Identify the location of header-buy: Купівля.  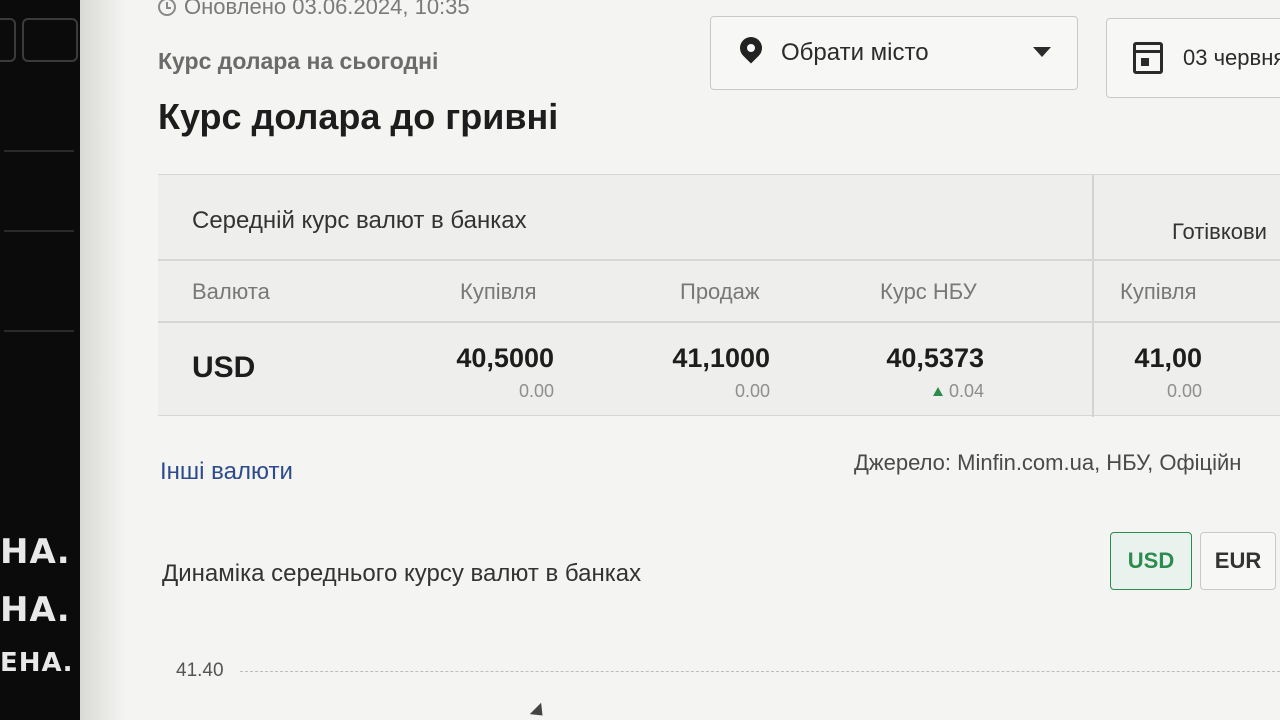
(498, 291).